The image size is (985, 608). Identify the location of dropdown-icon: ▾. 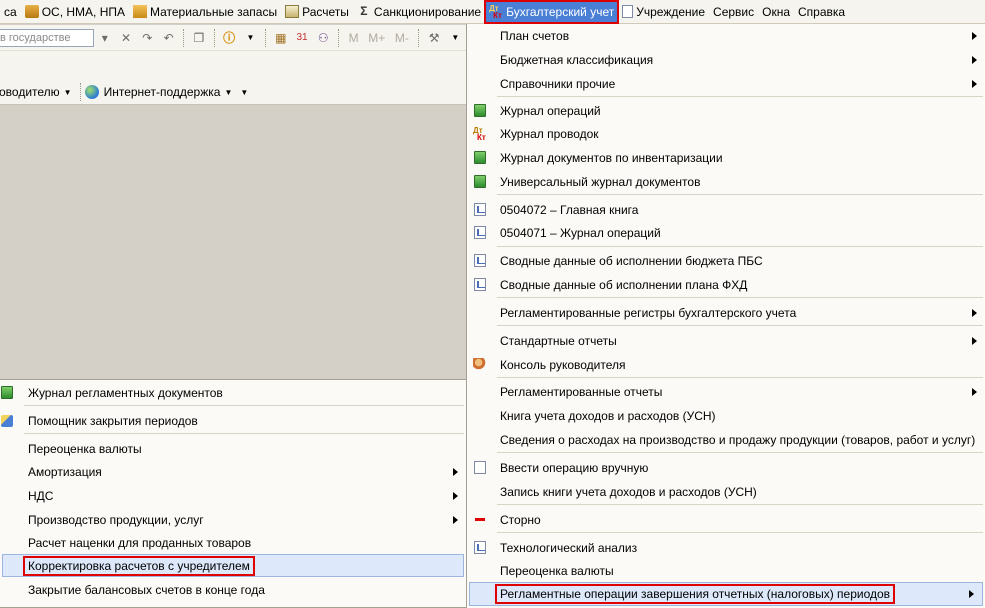
(104, 38).